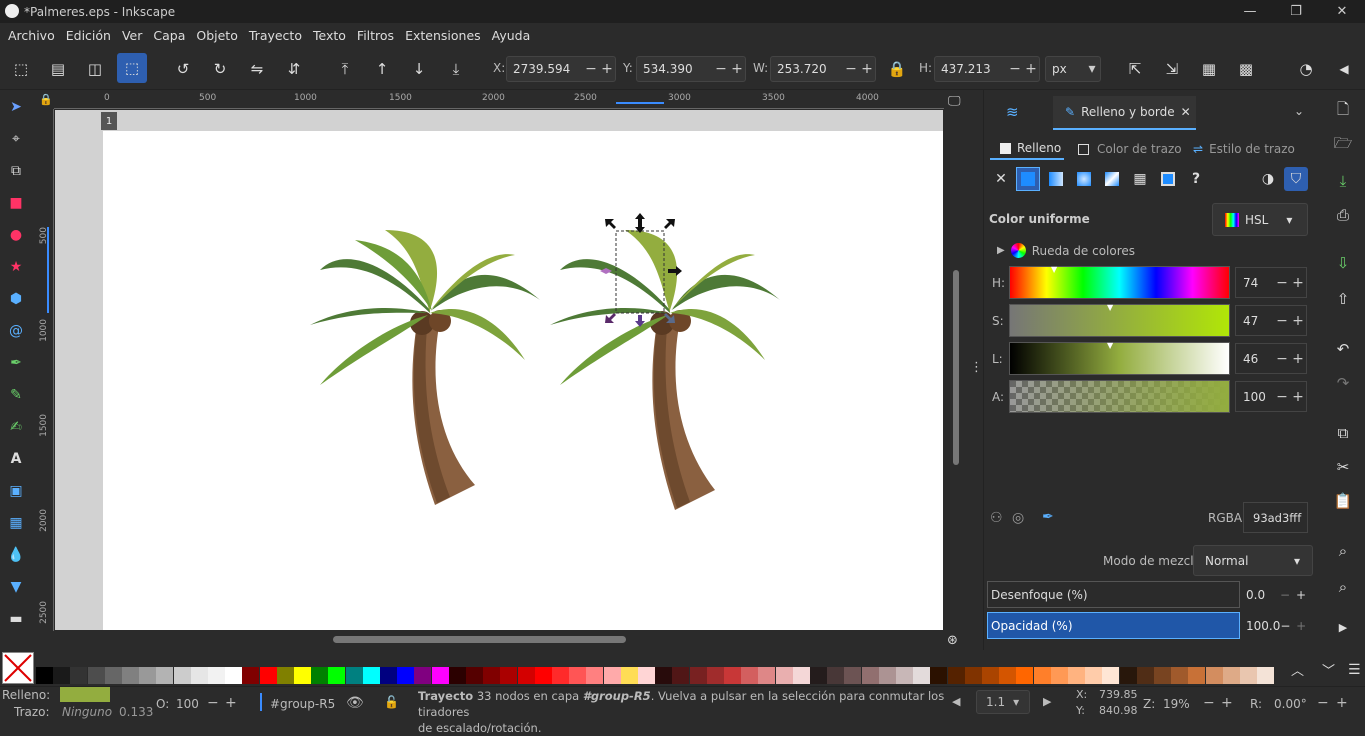  Describe the element at coordinates (1012, 112) in the screenshot. I see `layers-tab-icon: ≋` at that location.